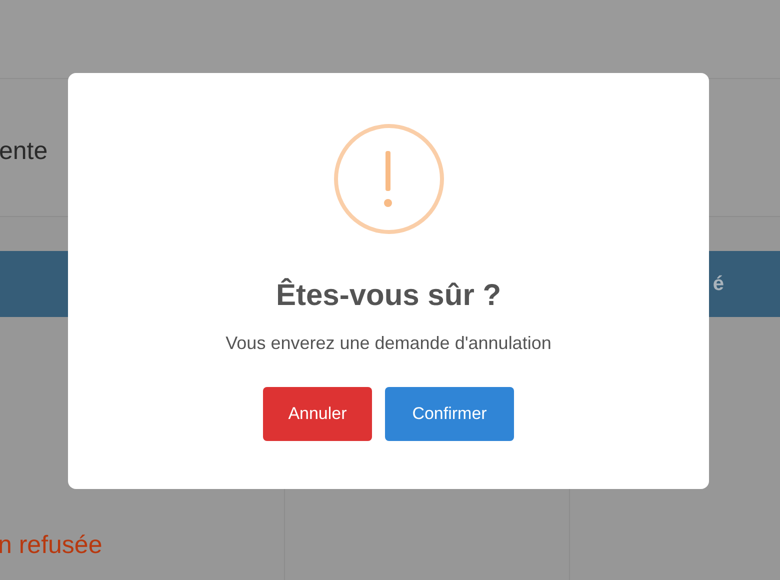  Describe the element at coordinates (51, 545) in the screenshot. I see `status-text: n refusée` at that location.